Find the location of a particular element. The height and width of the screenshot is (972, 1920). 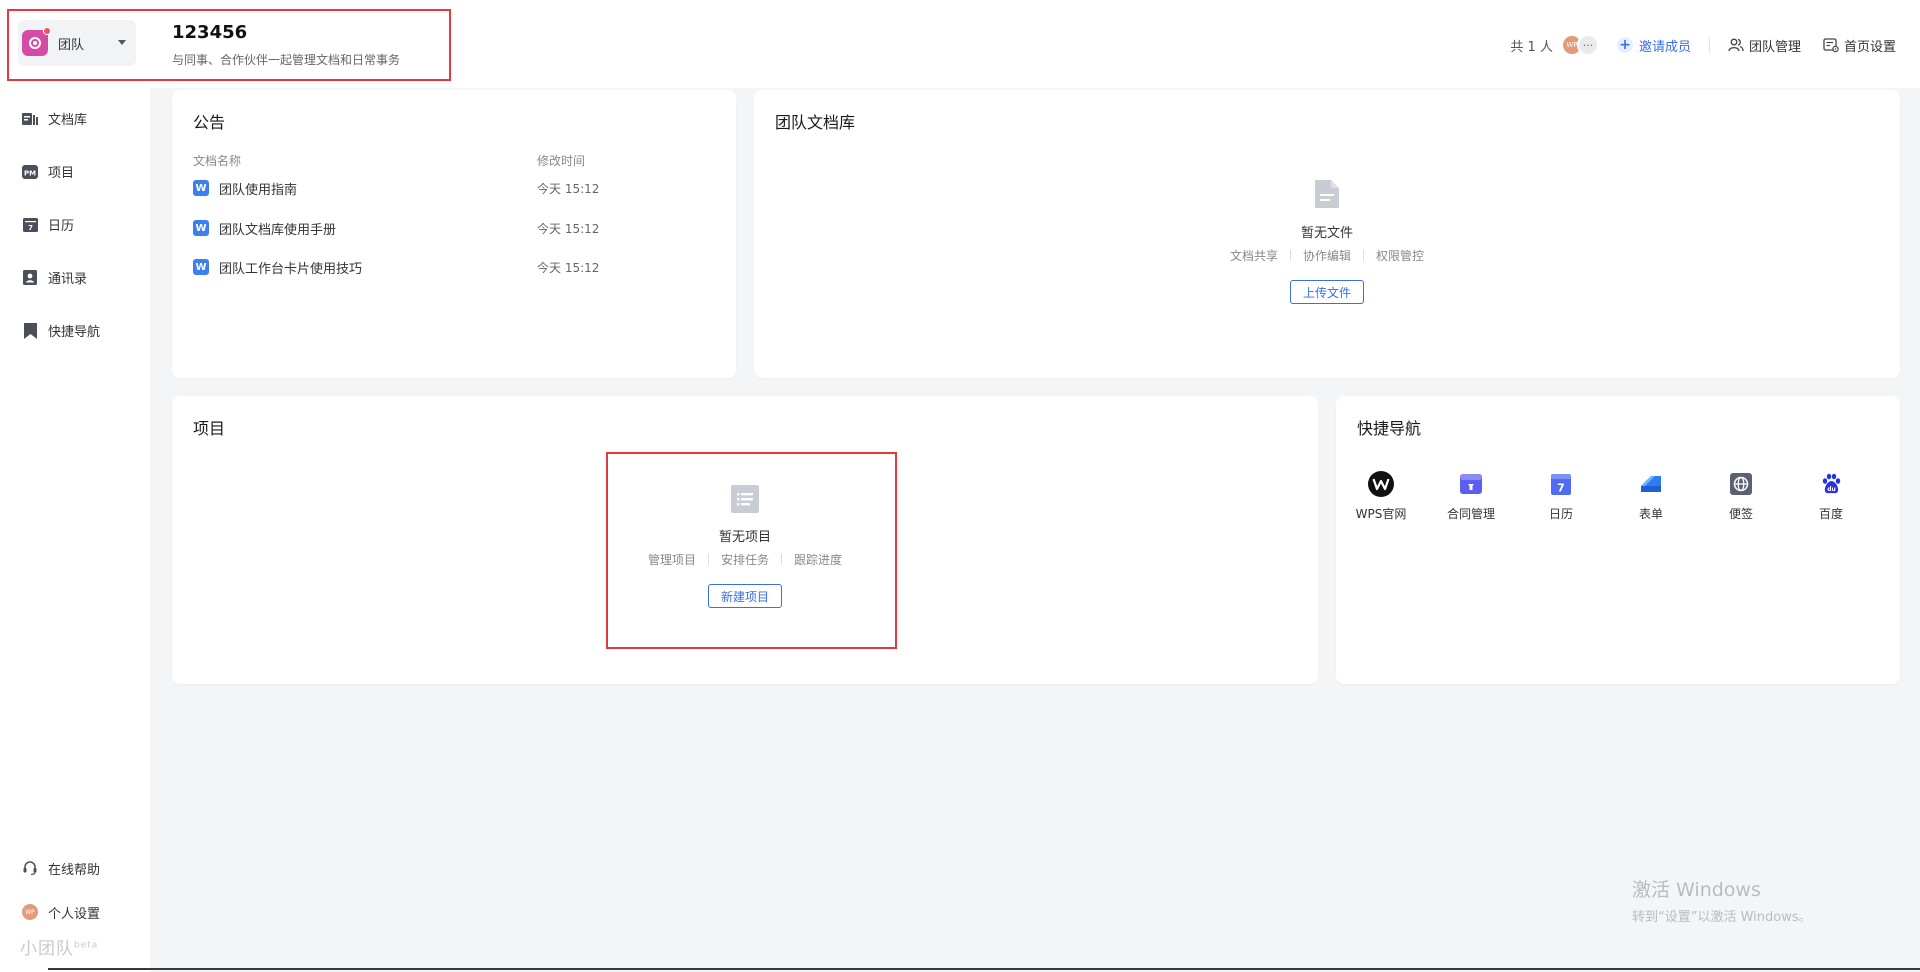

list-item: W 团队工作台卡片使用技巧 今天 15:12 is located at coordinates (443, 267).